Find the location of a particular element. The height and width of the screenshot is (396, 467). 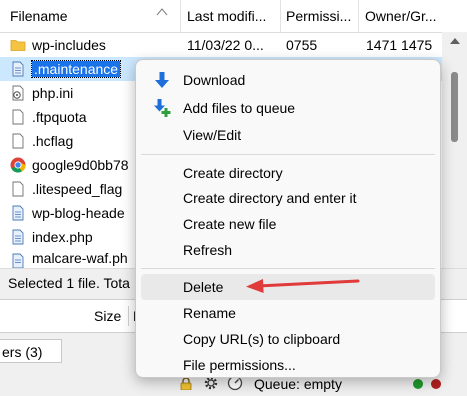

menu-item-label: Copy URL(s) to clipboard is located at coordinates (262, 339).